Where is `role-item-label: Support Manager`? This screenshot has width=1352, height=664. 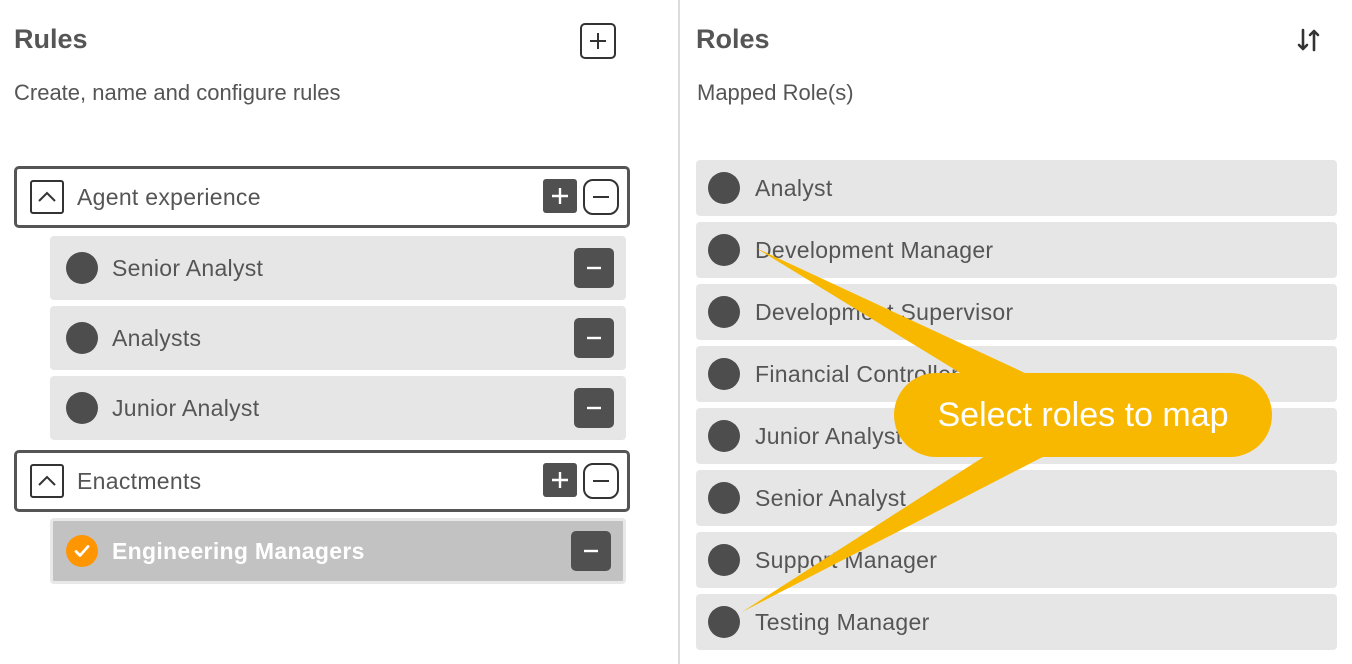
role-item-label: Support Manager is located at coordinates (846, 559).